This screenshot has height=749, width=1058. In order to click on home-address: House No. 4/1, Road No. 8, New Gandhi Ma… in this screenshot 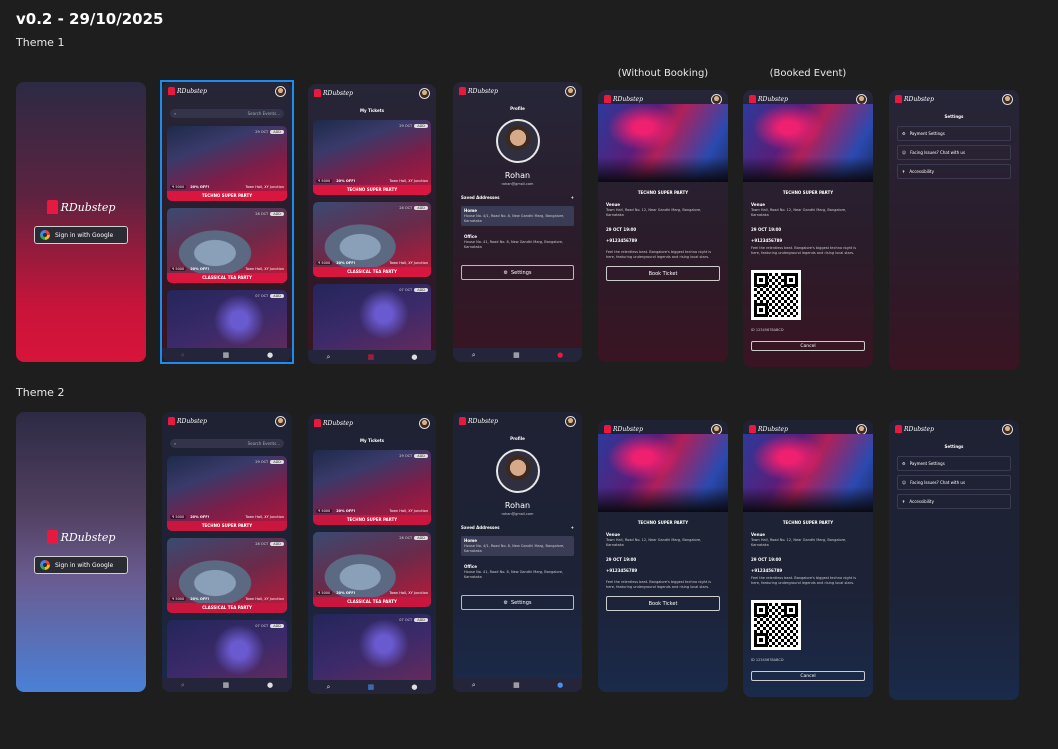, I will do `click(514, 218)`.